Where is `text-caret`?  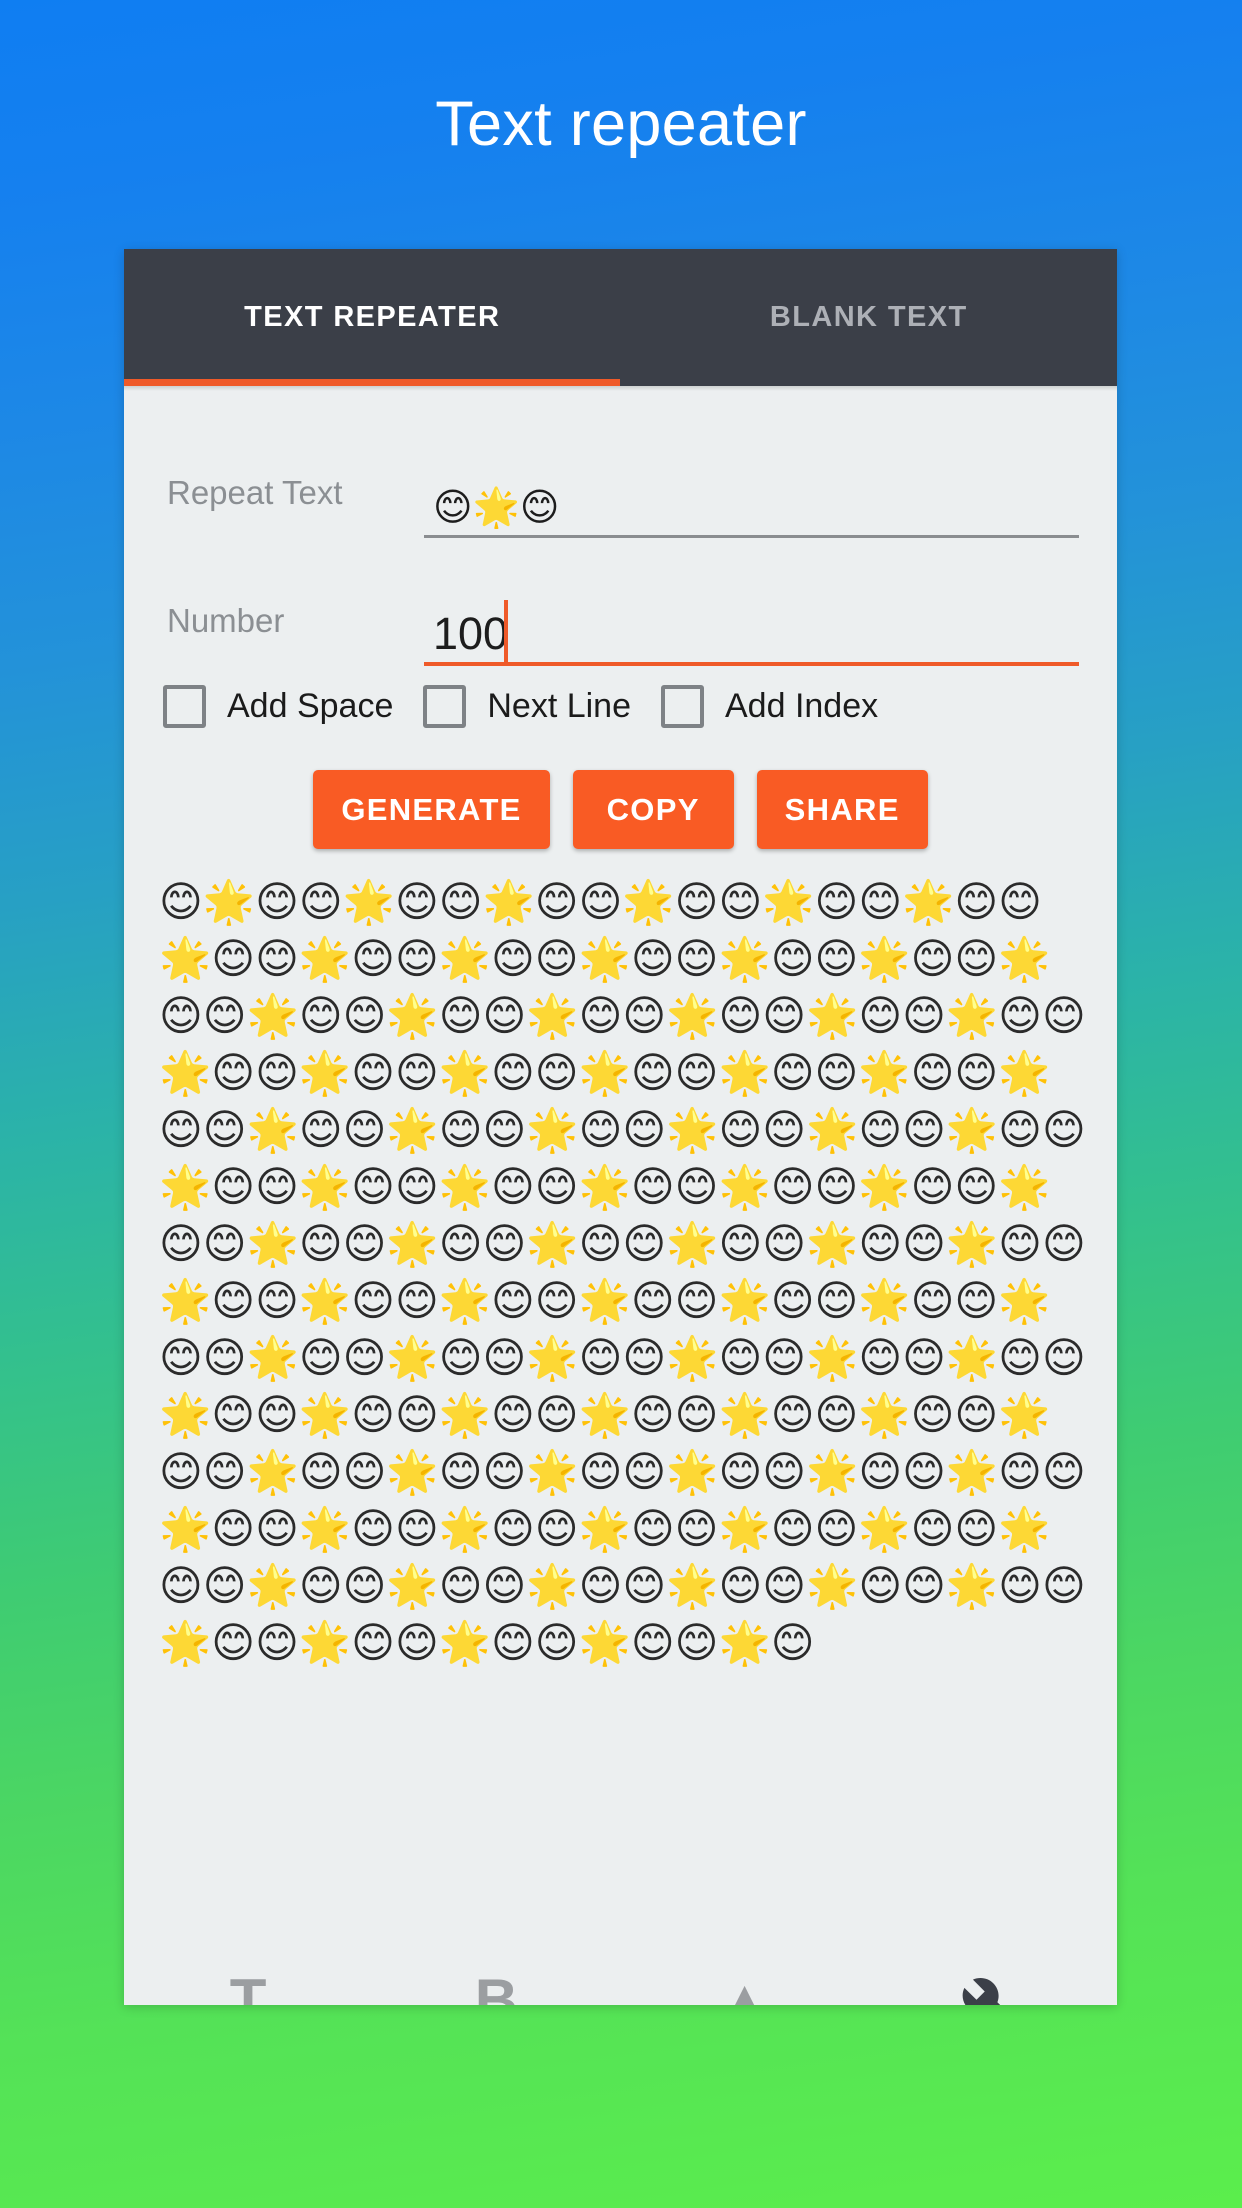 text-caret is located at coordinates (506, 631).